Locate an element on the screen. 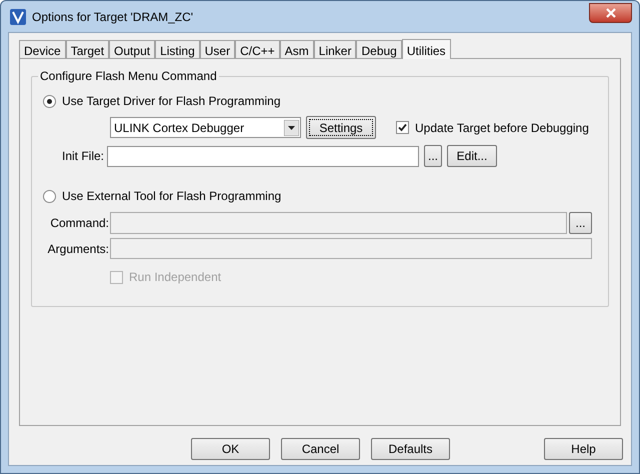 The width and height of the screenshot is (640, 474). close-button is located at coordinates (610, 12).